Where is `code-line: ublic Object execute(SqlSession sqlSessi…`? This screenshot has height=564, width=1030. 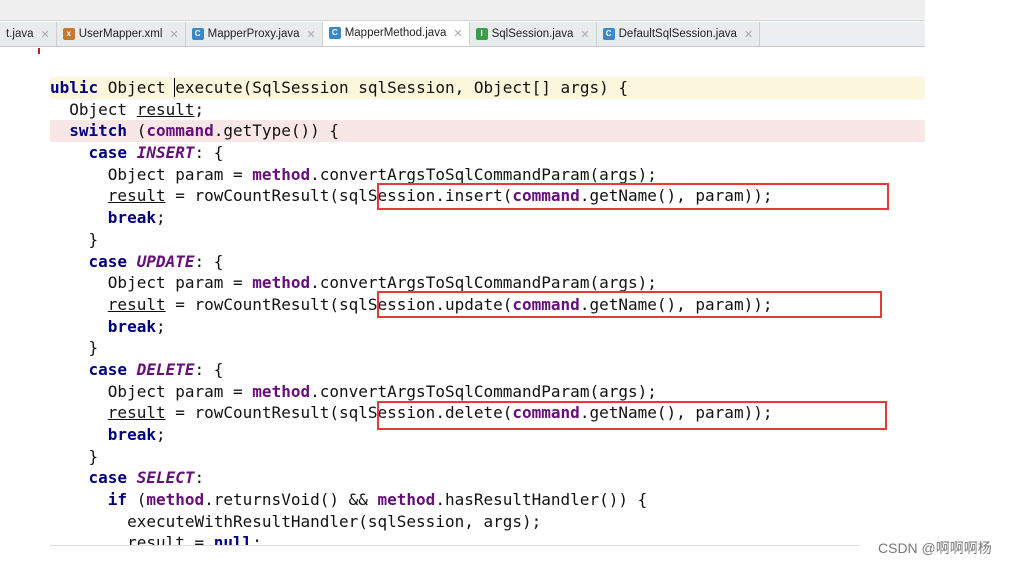 code-line: ublic Object execute(SqlSession sqlSessi… is located at coordinates (487, 88).